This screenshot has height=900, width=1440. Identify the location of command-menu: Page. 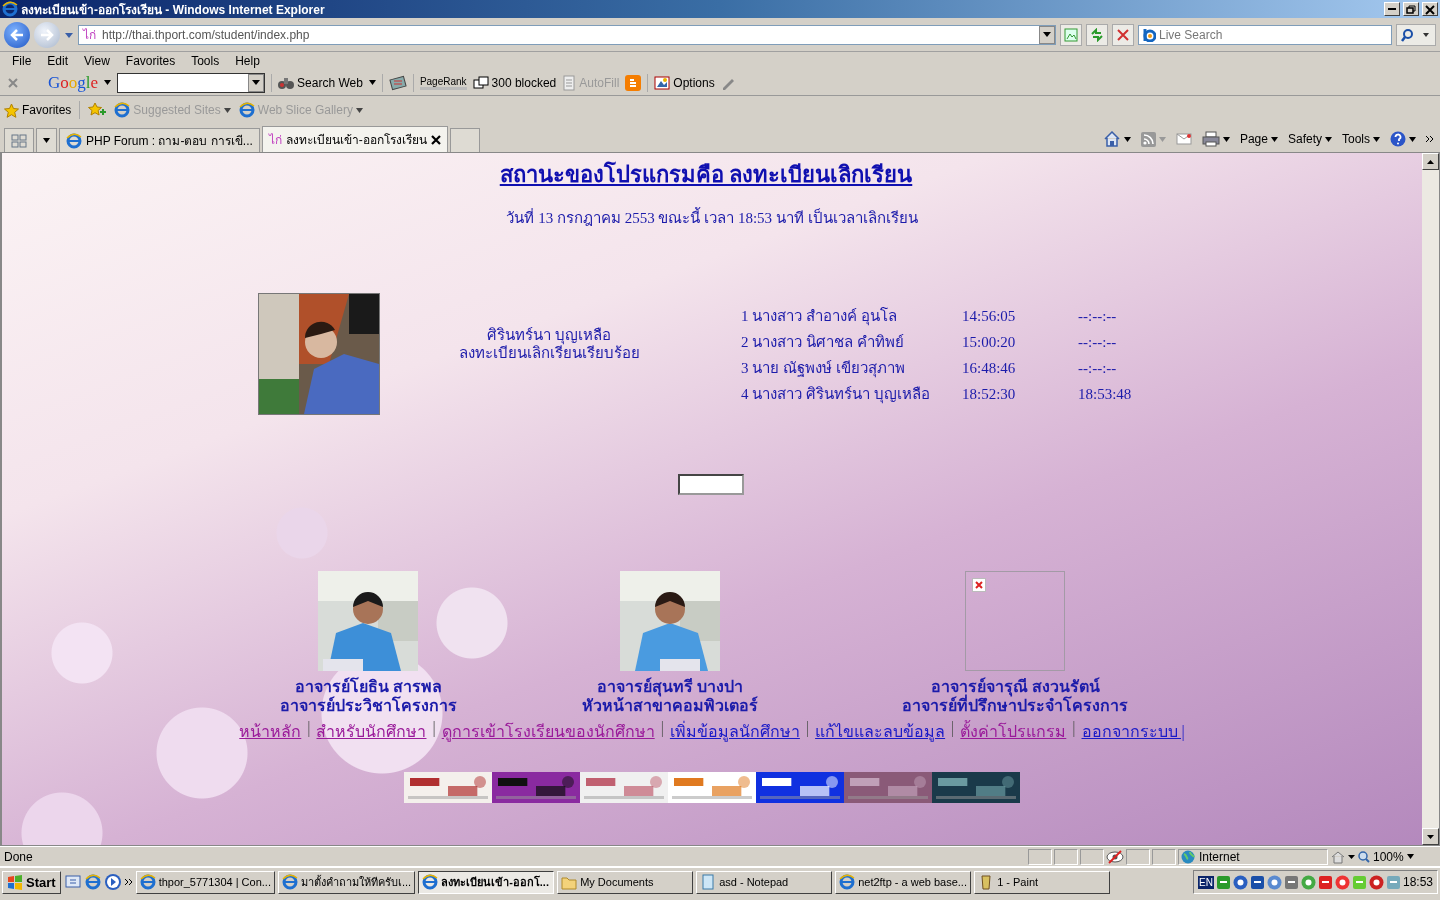
(1253, 139).